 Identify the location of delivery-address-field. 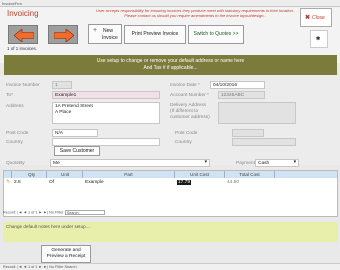
(257, 113).